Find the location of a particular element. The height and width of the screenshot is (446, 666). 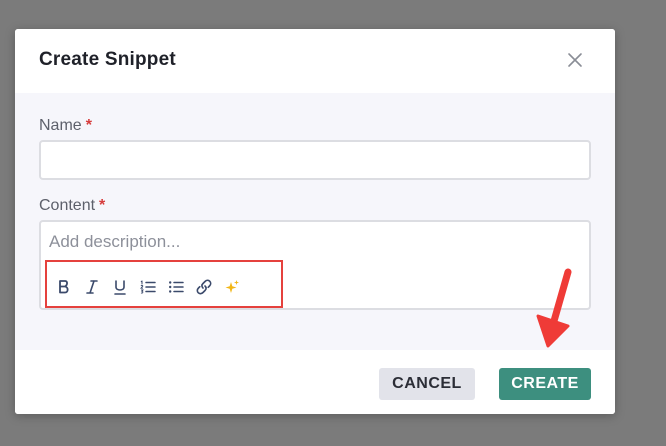

bullet-list-icon is located at coordinates (176, 287).